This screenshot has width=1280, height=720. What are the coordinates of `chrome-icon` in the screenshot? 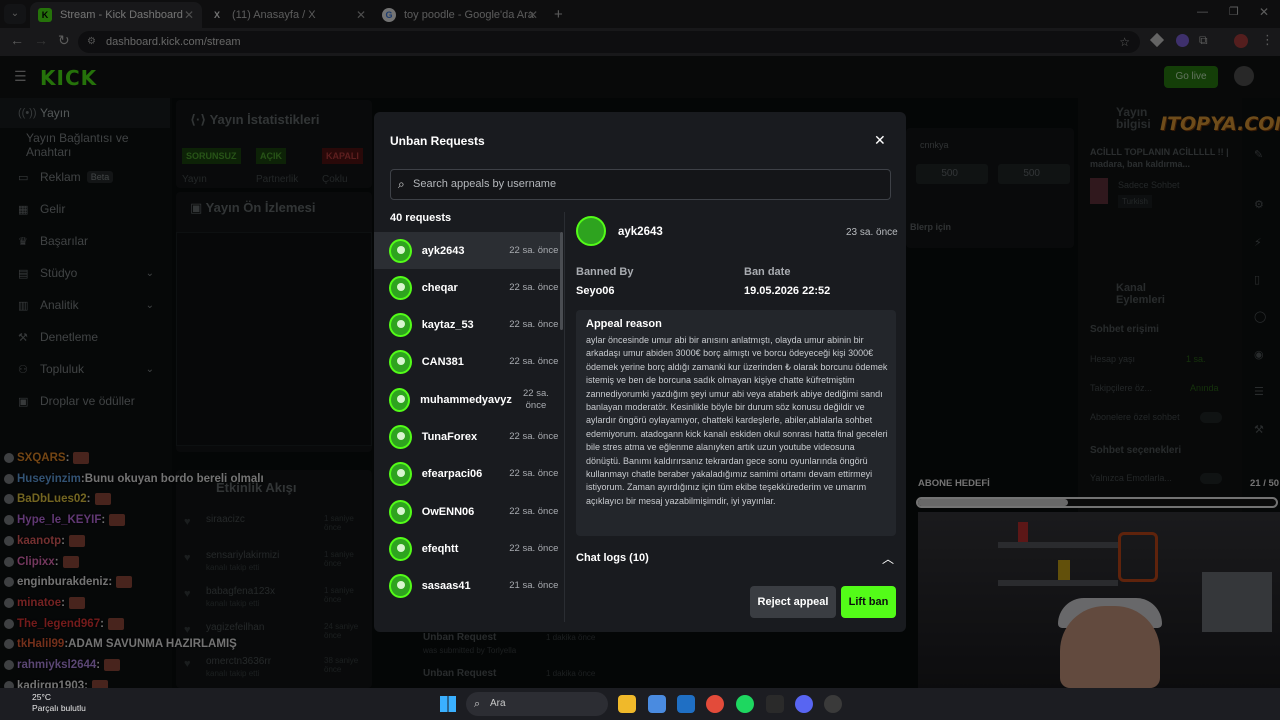 It's located at (715, 704).